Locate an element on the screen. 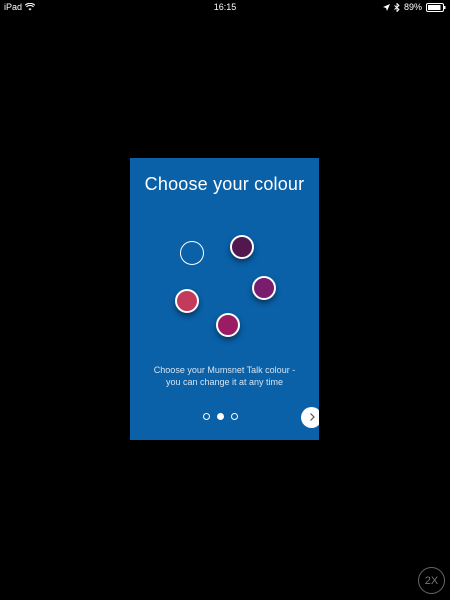 Image resolution: width=450 pixels, height=600 pixels. location-icon is located at coordinates (386, 7).